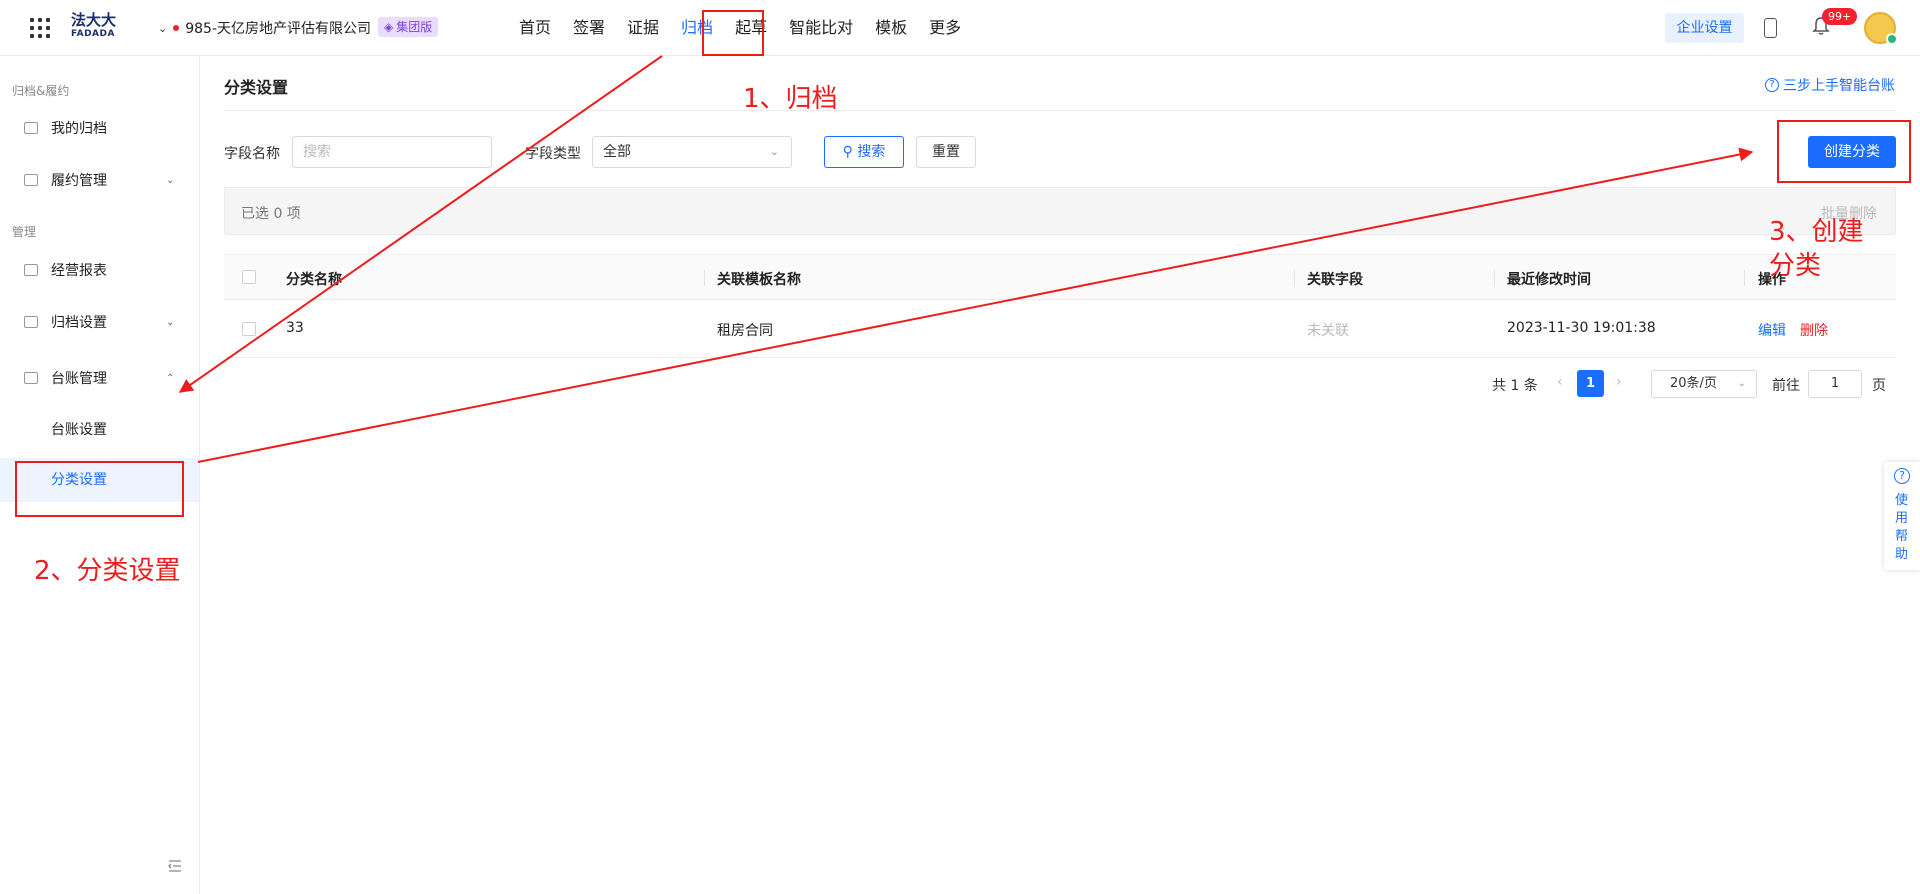 The image size is (1920, 894). What do you see at coordinates (31, 270) in the screenshot?
I see `bar-chart-icon` at bounding box center [31, 270].